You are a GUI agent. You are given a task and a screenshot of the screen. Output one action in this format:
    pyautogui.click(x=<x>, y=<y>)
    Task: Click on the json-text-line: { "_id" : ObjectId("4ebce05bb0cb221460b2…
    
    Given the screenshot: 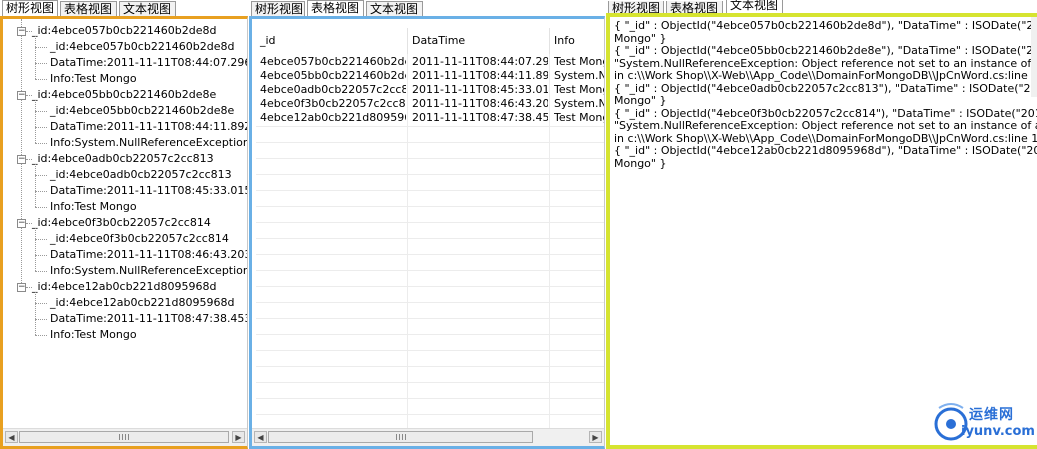 What is the action you would take?
    pyautogui.click(x=825, y=50)
    